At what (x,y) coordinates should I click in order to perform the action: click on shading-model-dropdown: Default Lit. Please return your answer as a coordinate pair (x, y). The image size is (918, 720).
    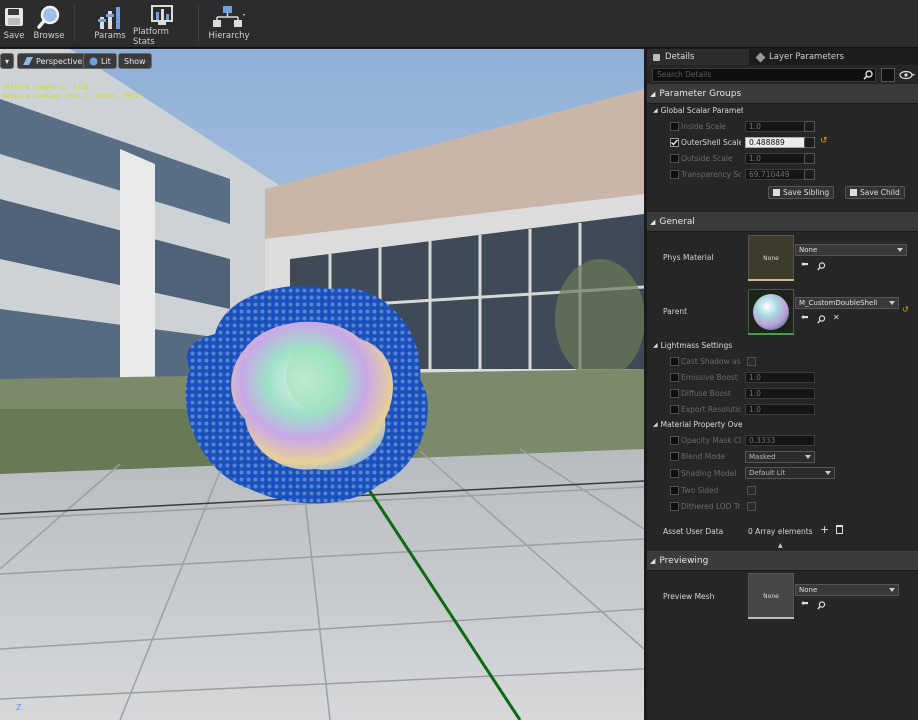
    Looking at the image, I should click on (790, 473).